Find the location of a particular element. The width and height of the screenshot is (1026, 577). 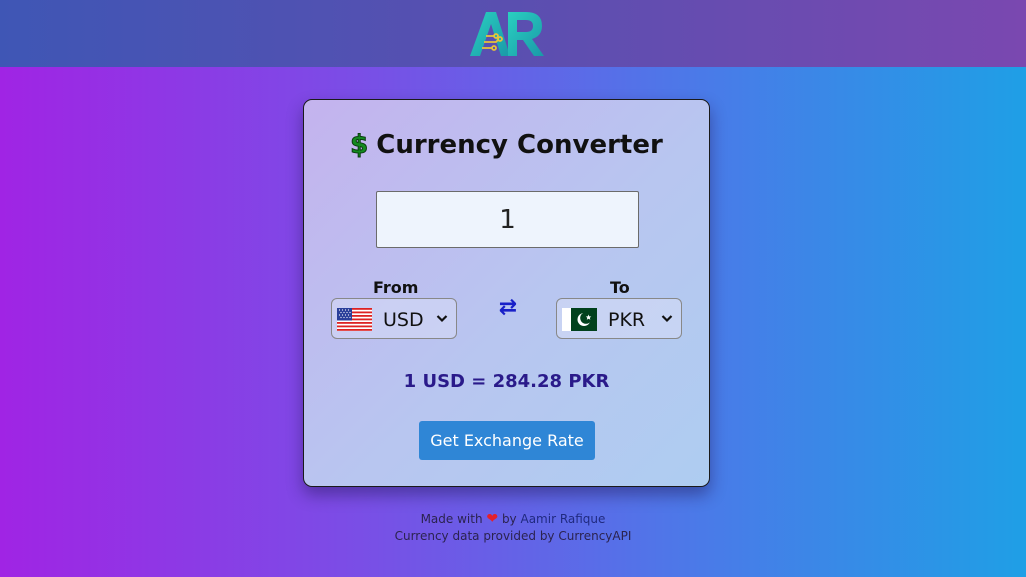

ar-logo is located at coordinates (508, 34).